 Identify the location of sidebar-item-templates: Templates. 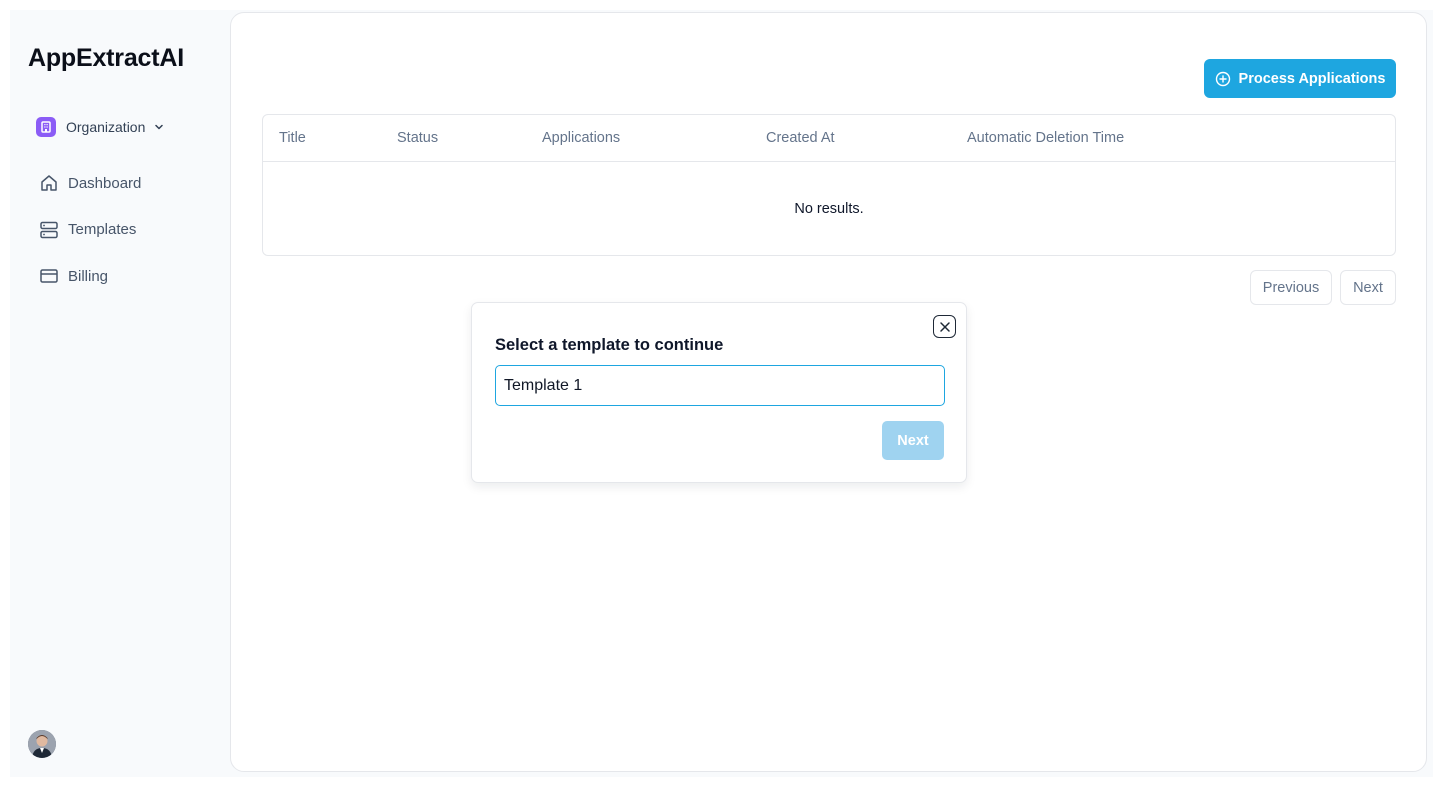
(89, 230).